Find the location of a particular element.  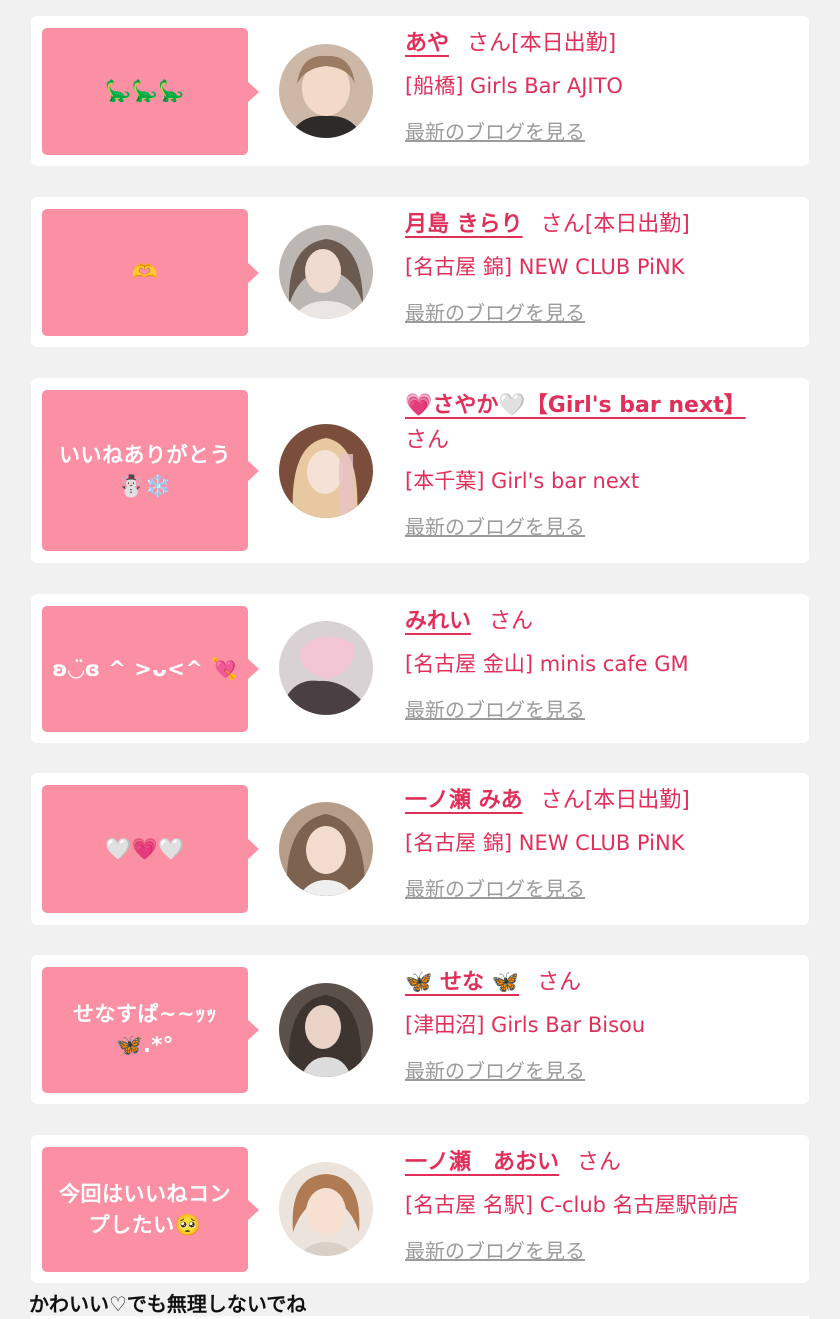

card-info: 🦋 せな 🦋 さん [津田沼] Girls Bar Bisou 最新のブログを見る is located at coordinates (602, 1026).